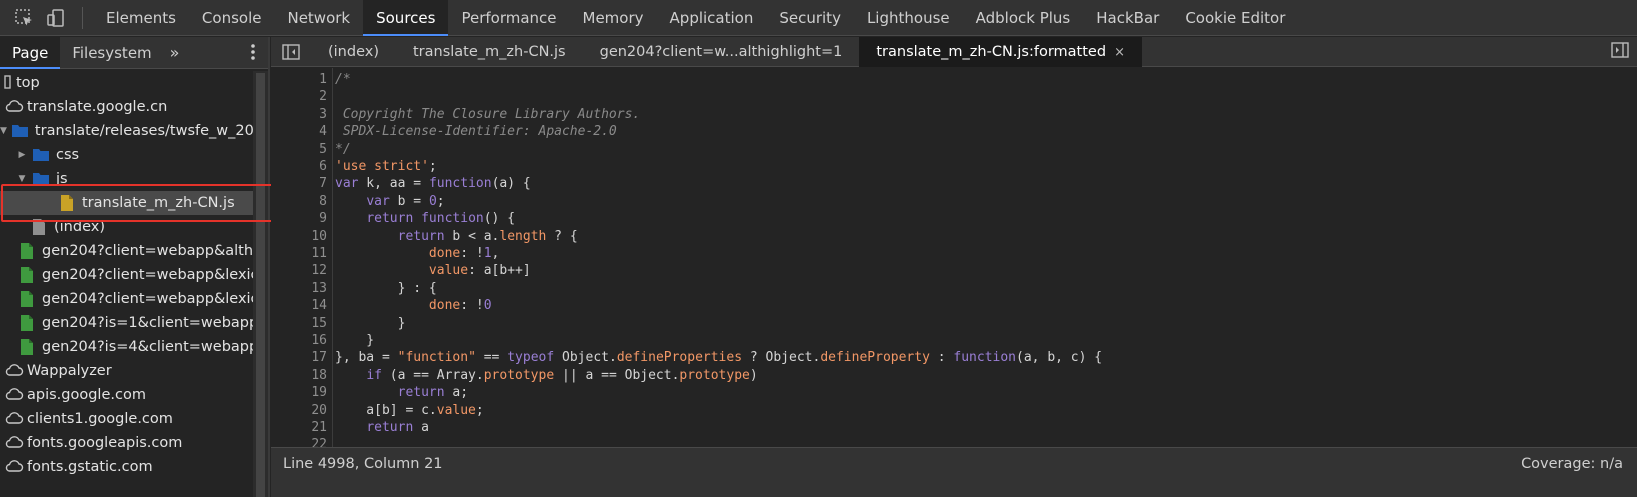 Image resolution: width=1637 pixels, height=497 pixels. Describe the element at coordinates (24, 18) in the screenshot. I see `inspect-element-icon` at that location.